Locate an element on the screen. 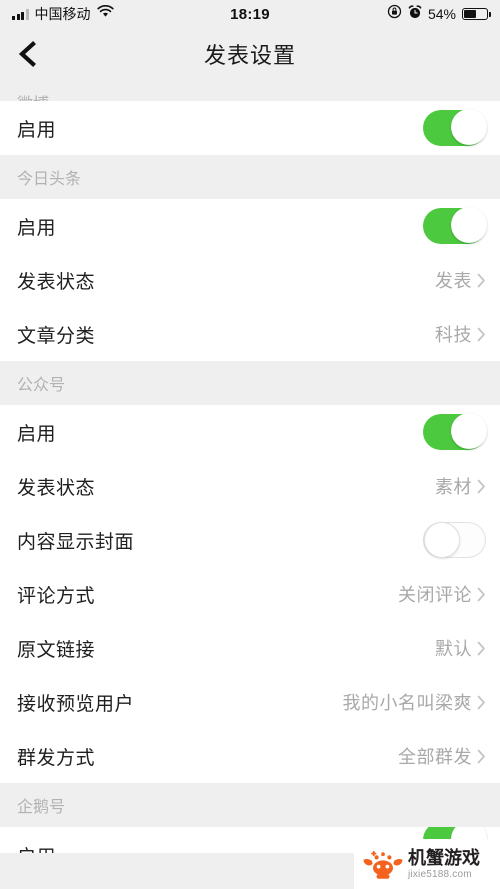  watermark-url: jixie5188.com is located at coordinates (440, 874).